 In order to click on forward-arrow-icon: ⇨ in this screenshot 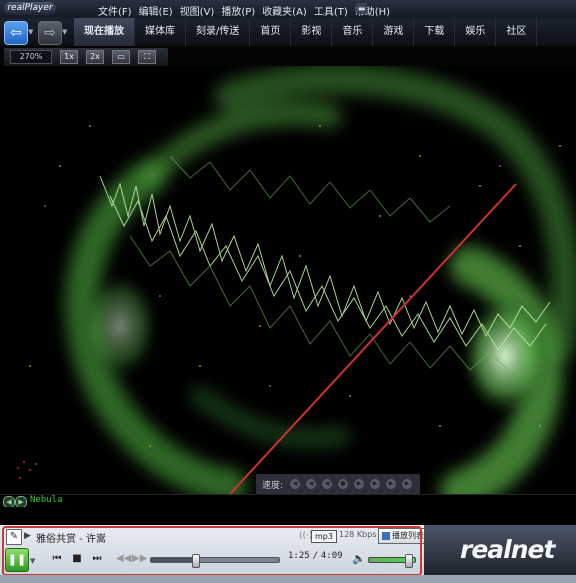, I will do `click(50, 33)`.